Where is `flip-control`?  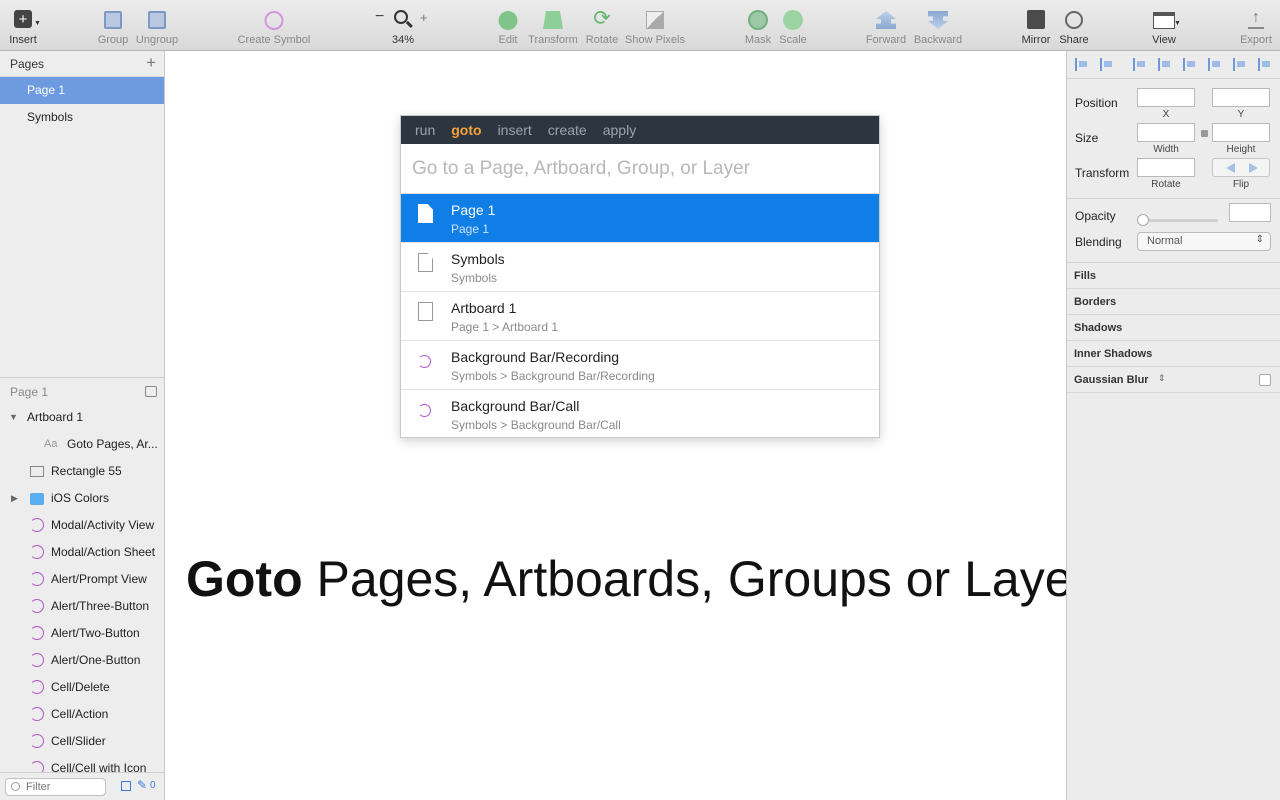 flip-control is located at coordinates (1241, 167).